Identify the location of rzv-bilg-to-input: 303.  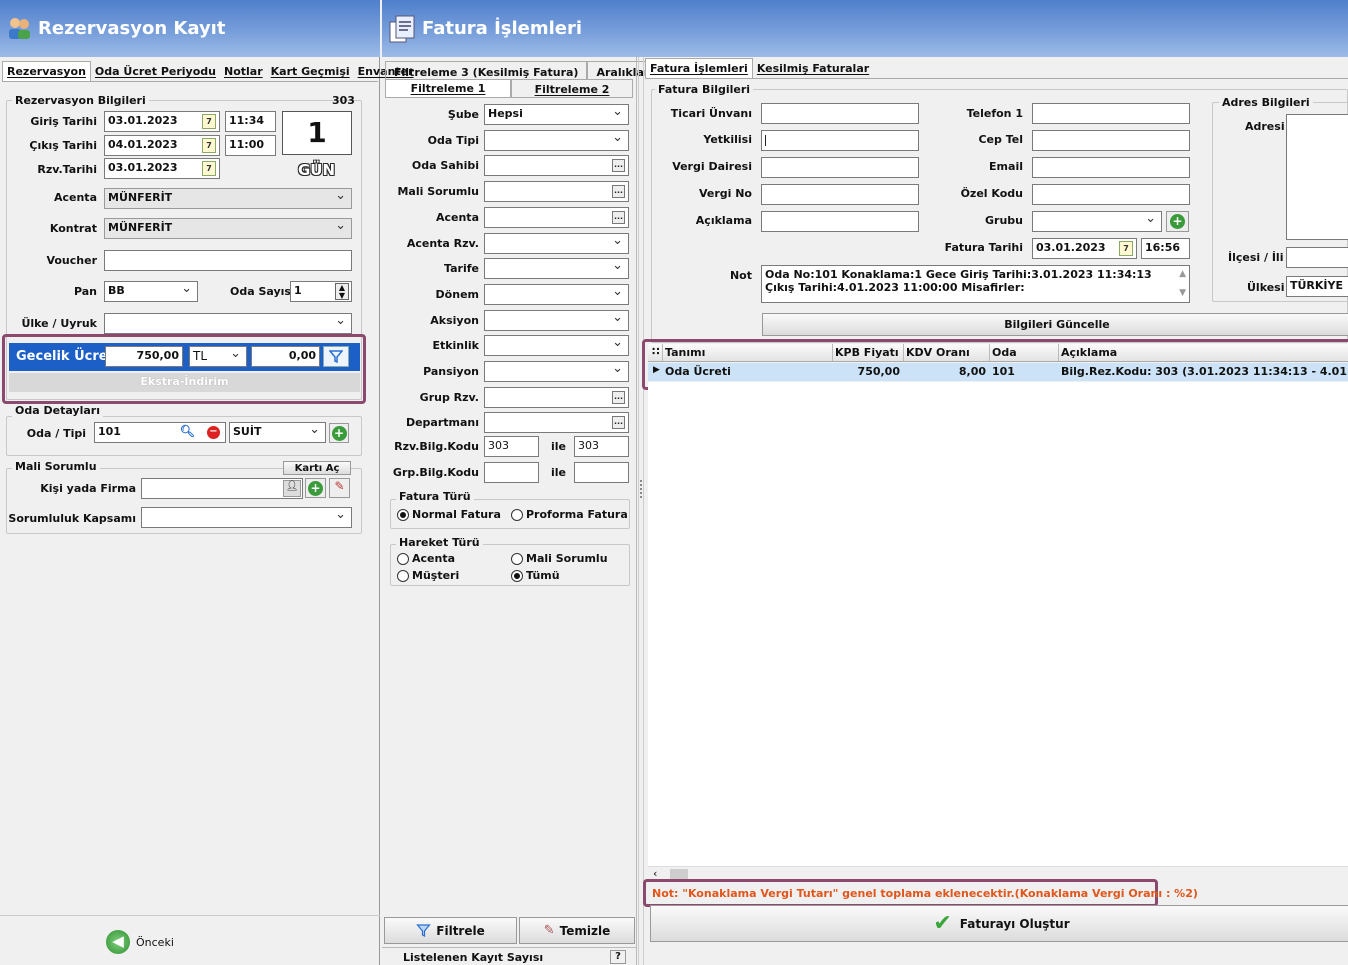
(601, 446).